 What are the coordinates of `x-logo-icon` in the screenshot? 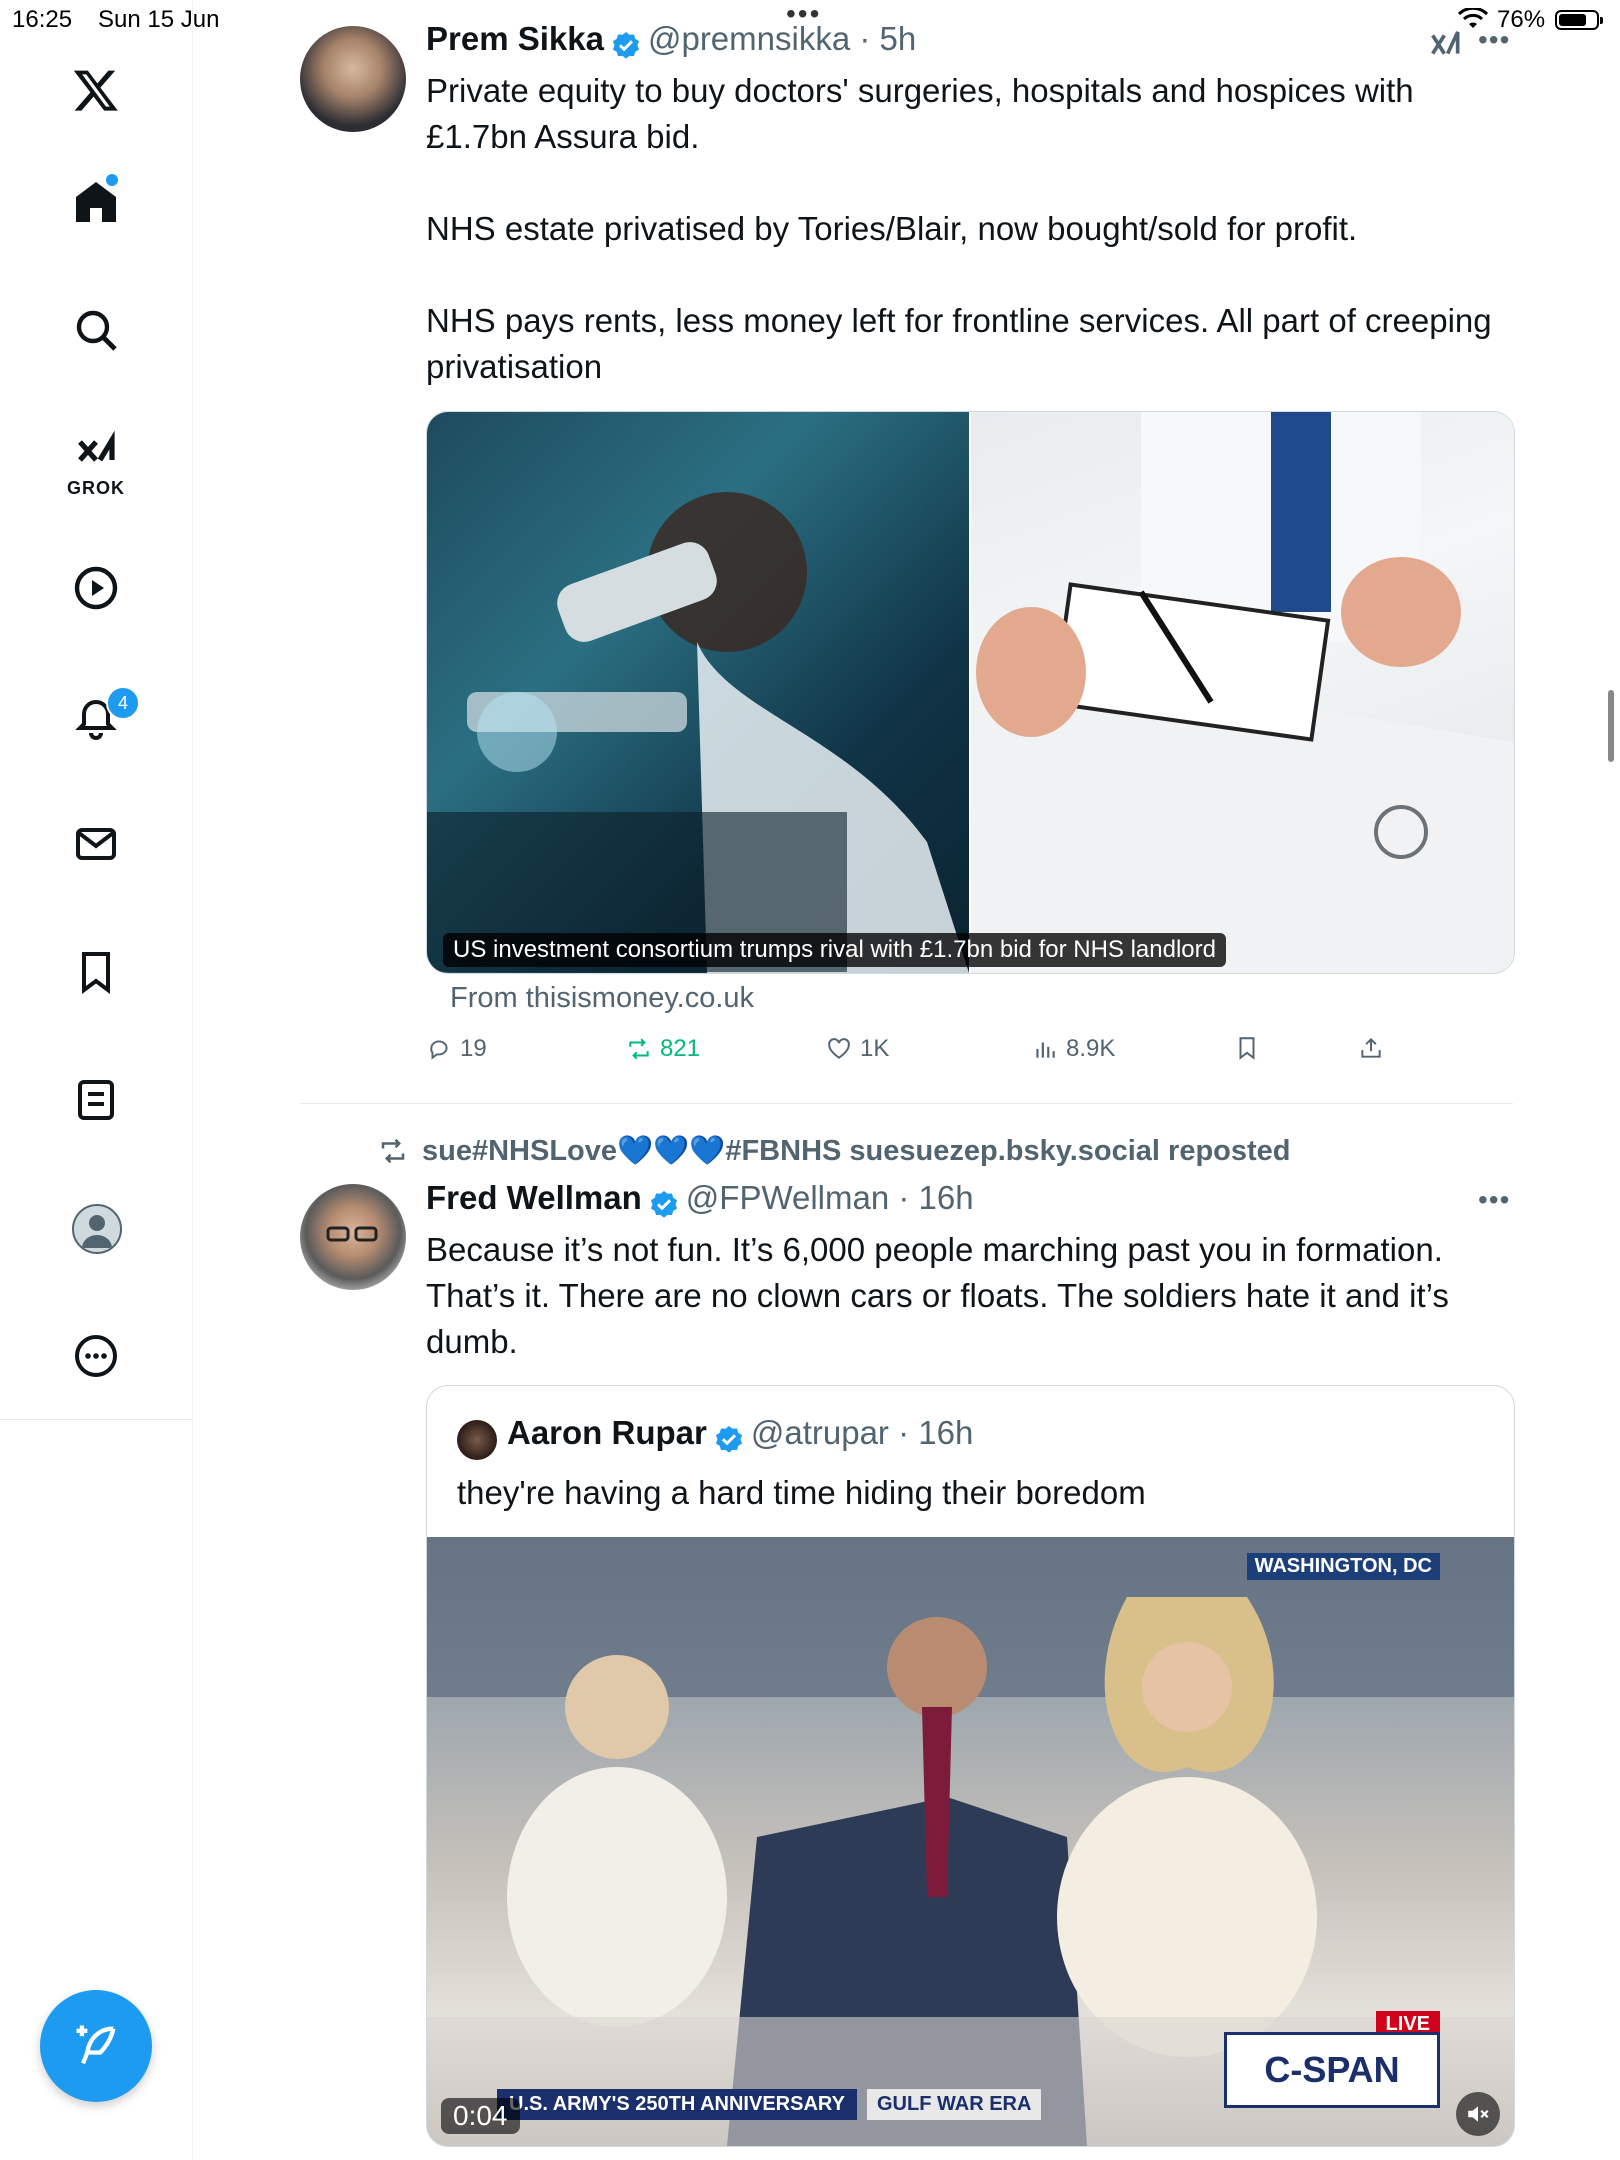 It's located at (96, 90).